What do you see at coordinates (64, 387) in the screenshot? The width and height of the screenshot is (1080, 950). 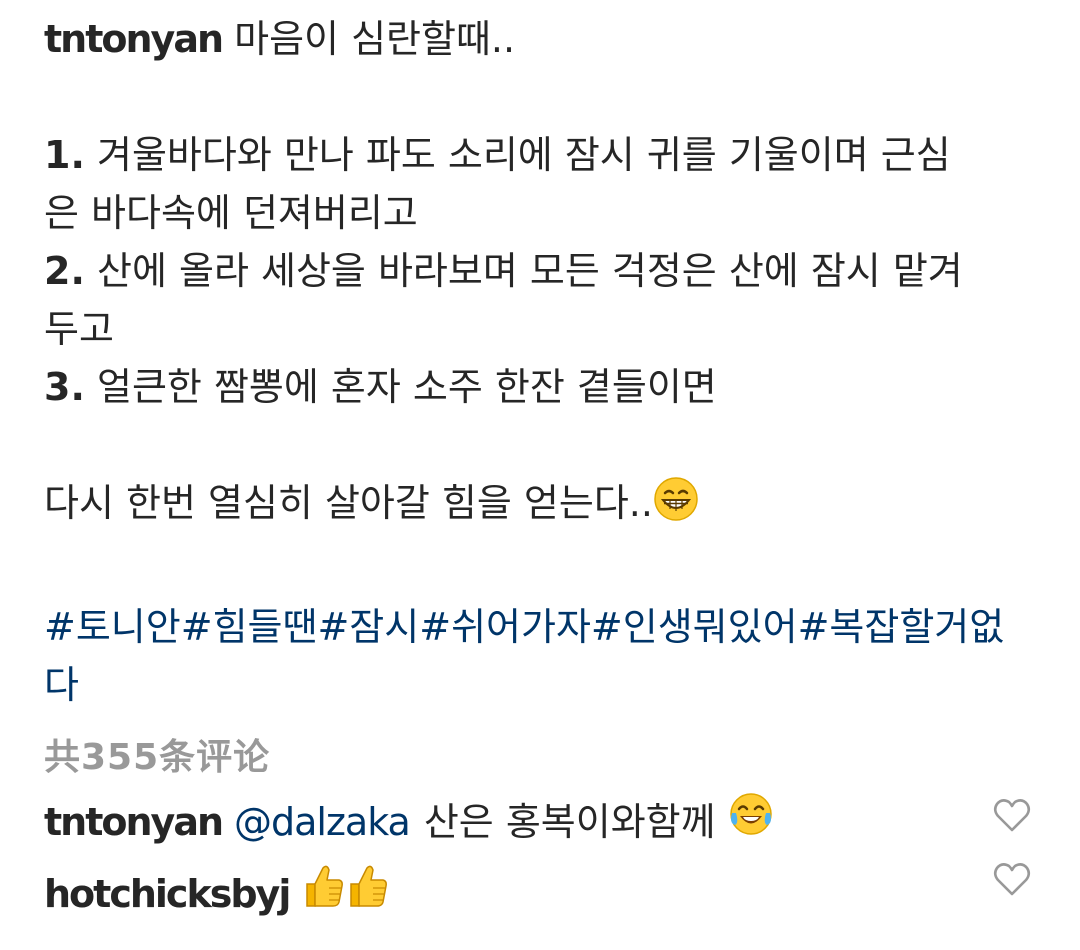 I see `item-number: 3.` at bounding box center [64, 387].